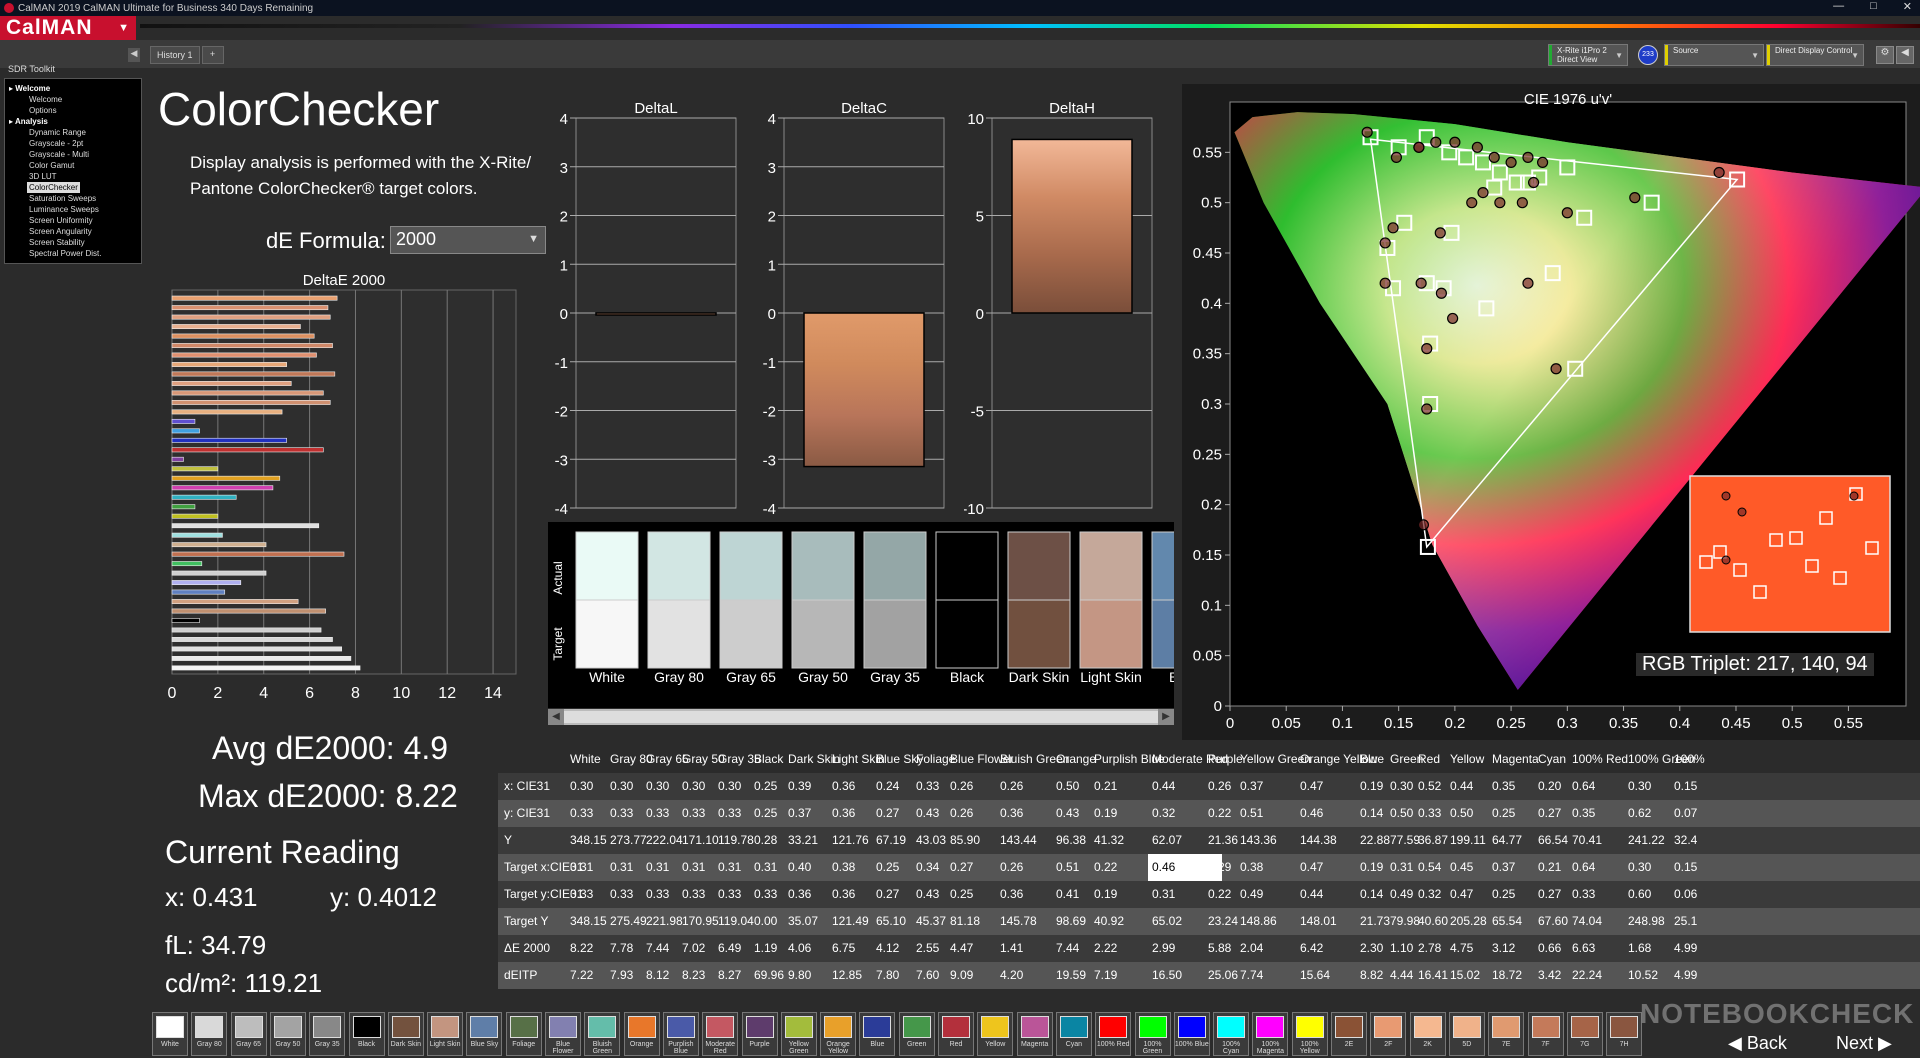  What do you see at coordinates (405, 1034) in the screenshot?
I see `footer-swatch: Dark Skin` at bounding box center [405, 1034].